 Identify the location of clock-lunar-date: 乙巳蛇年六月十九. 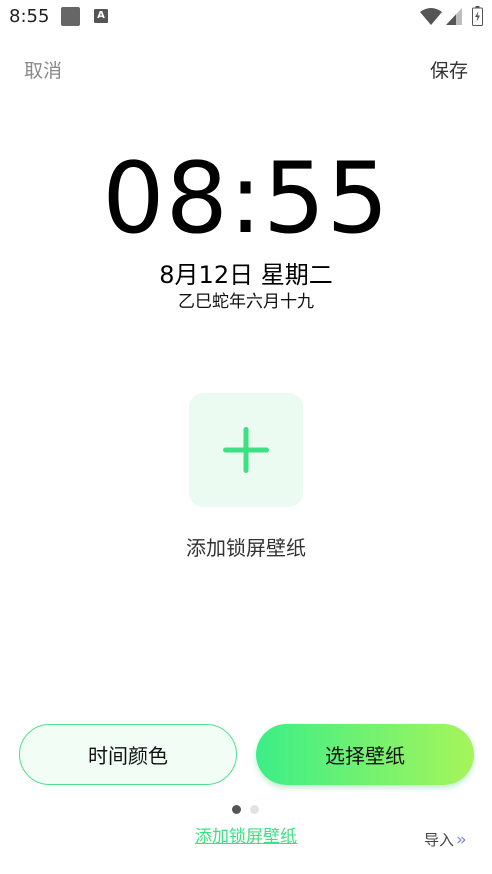
(246, 302).